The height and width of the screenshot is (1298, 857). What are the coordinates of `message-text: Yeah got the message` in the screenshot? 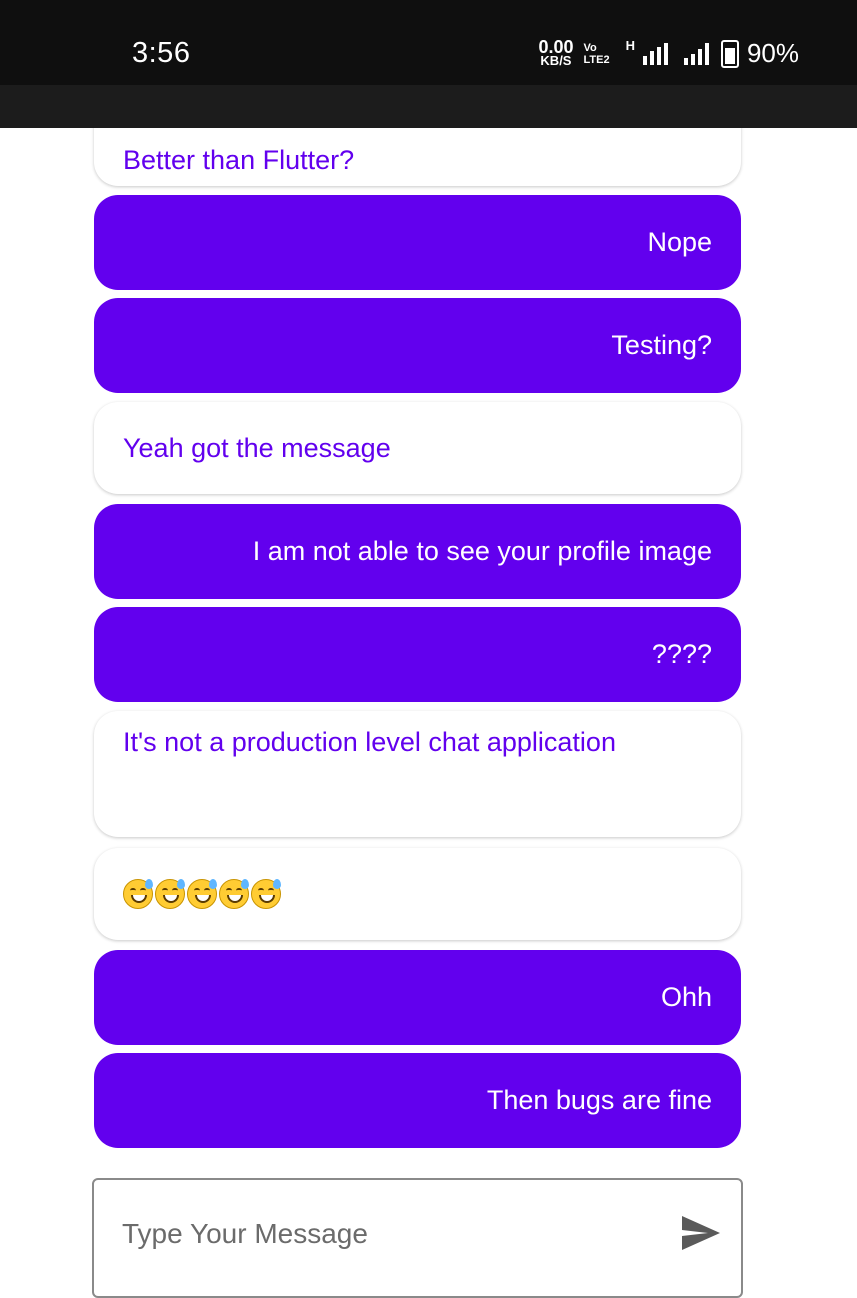 It's located at (257, 447).